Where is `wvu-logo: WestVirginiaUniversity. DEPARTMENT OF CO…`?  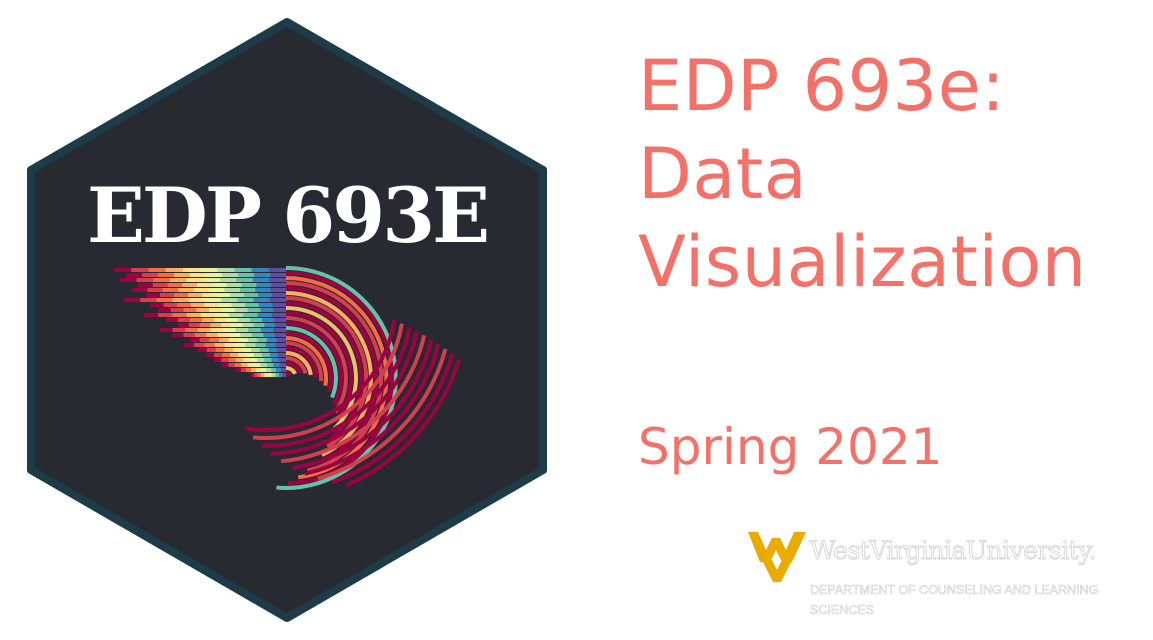
wvu-logo: WestVirginiaUniversity. DEPARTMENT OF CO… is located at coordinates (950, 585).